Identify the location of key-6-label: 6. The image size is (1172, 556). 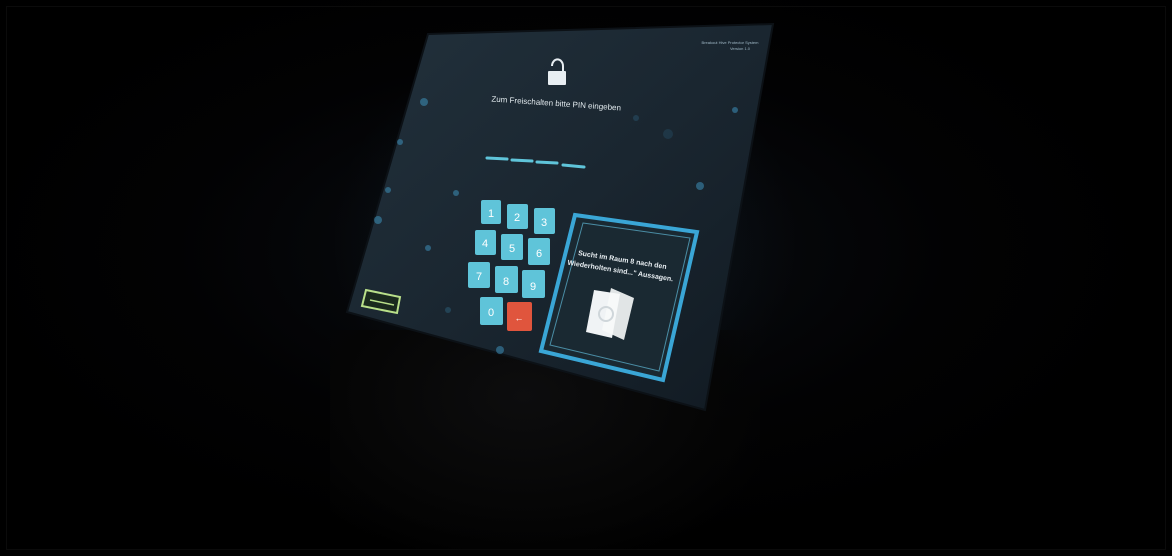
(539, 254).